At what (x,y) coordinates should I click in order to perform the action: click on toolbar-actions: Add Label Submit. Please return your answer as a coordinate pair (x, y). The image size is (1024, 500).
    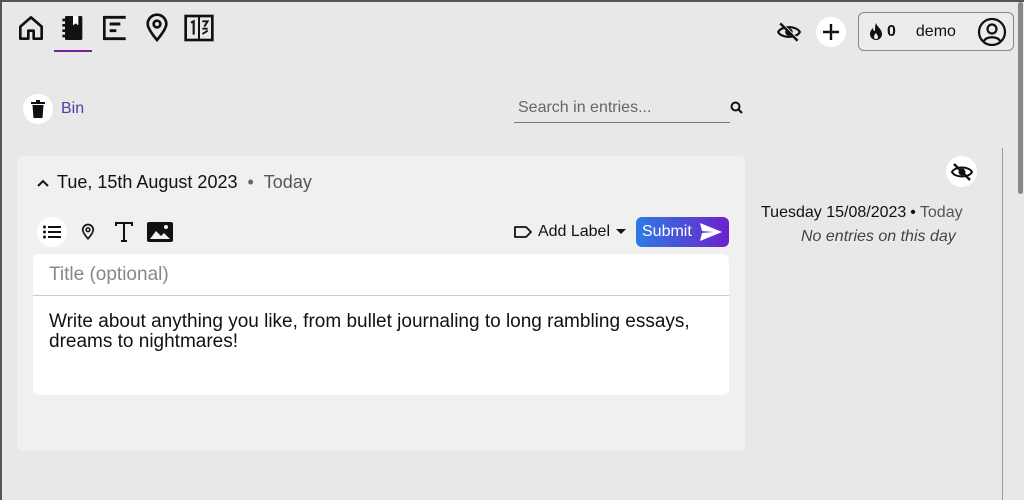
    Looking at the image, I should click on (621, 232).